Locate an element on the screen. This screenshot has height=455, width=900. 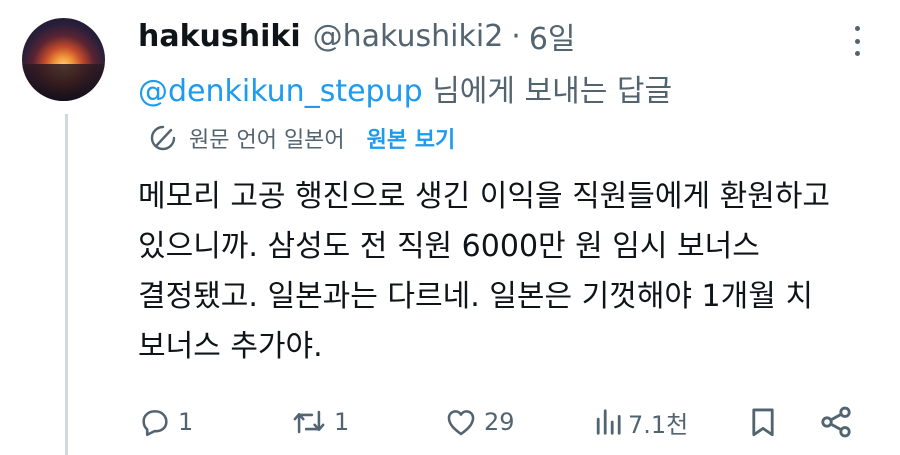
source-language-label: 원문 언어 일본어 is located at coordinates (267, 140).